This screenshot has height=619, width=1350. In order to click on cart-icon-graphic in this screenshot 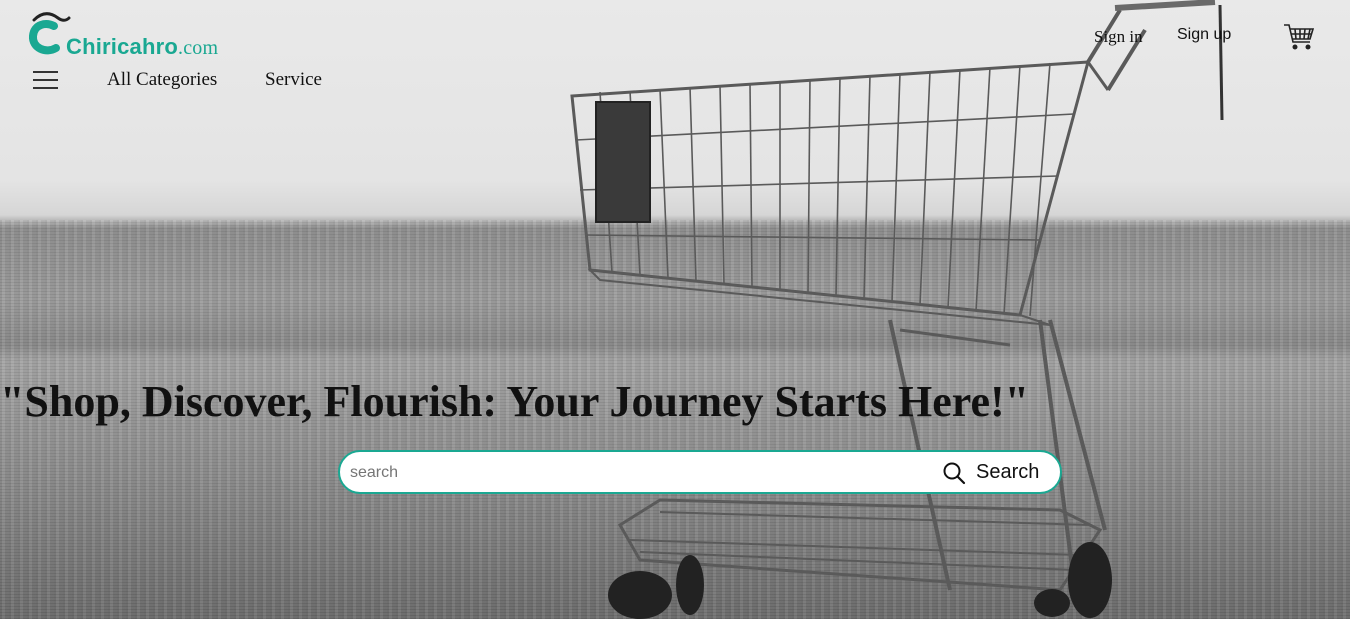, I will do `click(1299, 37)`.